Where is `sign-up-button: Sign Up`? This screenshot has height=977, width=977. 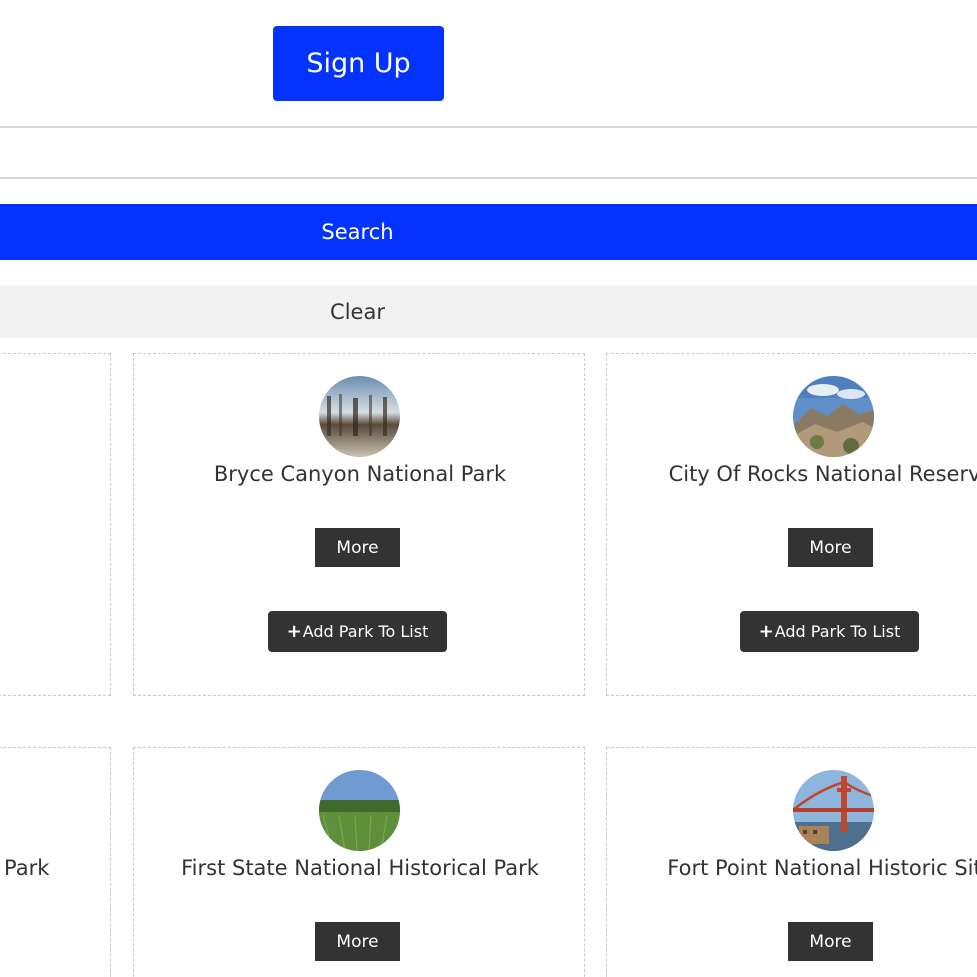
sign-up-button: Sign Up is located at coordinates (358, 63).